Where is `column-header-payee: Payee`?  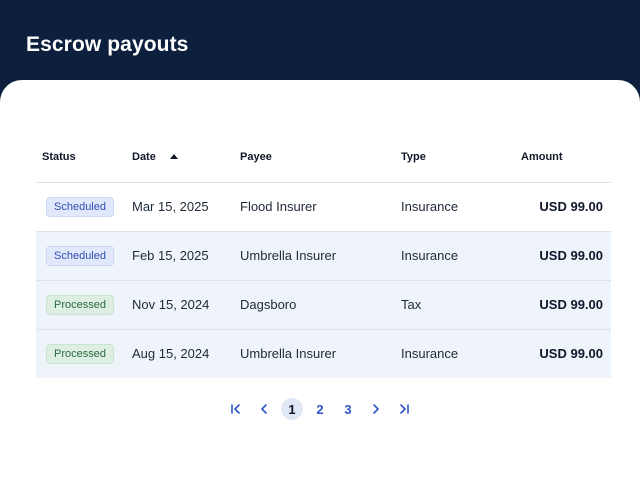
column-header-payee: Payee is located at coordinates (320, 157).